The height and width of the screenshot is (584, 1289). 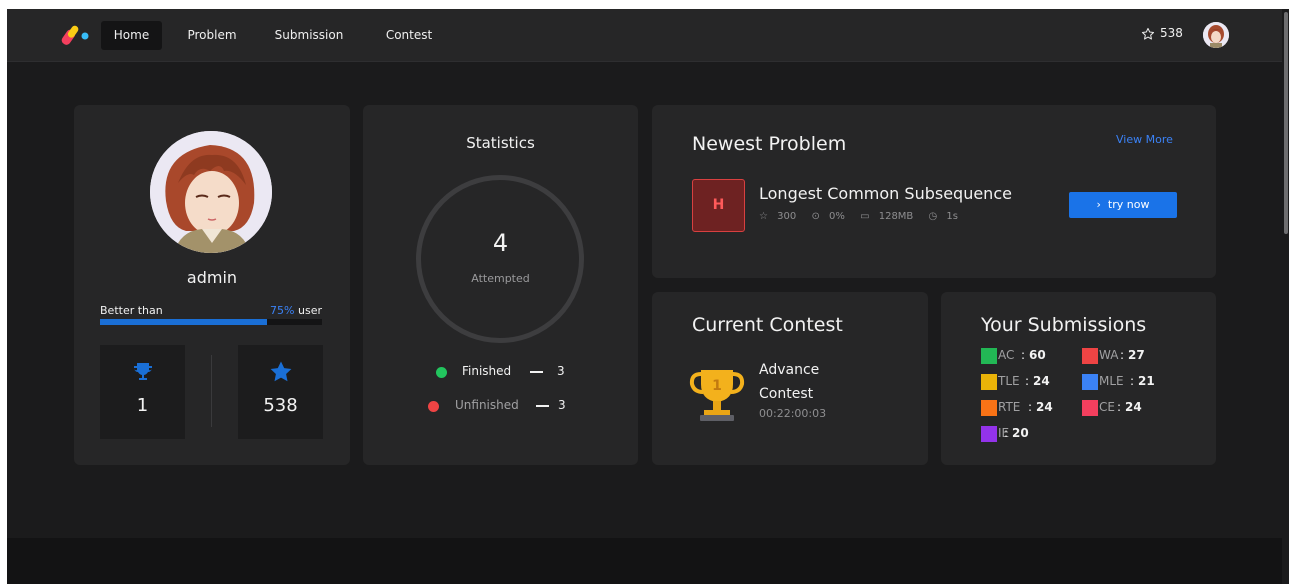 I want to click on view-more-link: View More, so click(x=1144, y=139).